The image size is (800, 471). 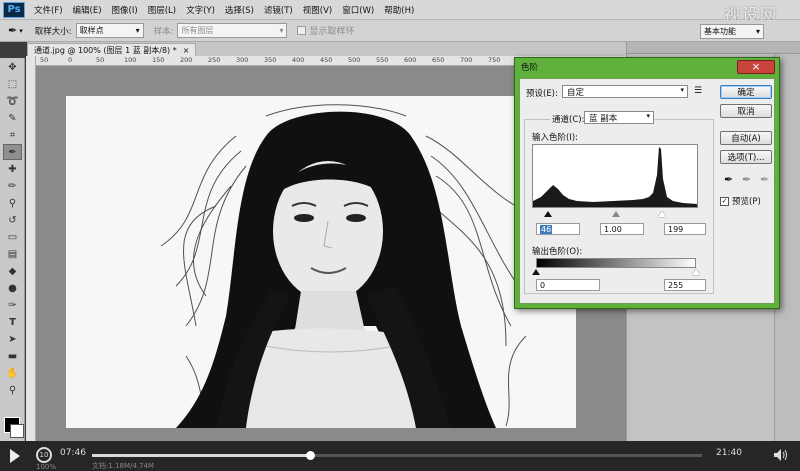 What do you see at coordinates (123, 466) in the screenshot?
I see `document-size-status: 文档:1.18M/4.74M` at bounding box center [123, 466].